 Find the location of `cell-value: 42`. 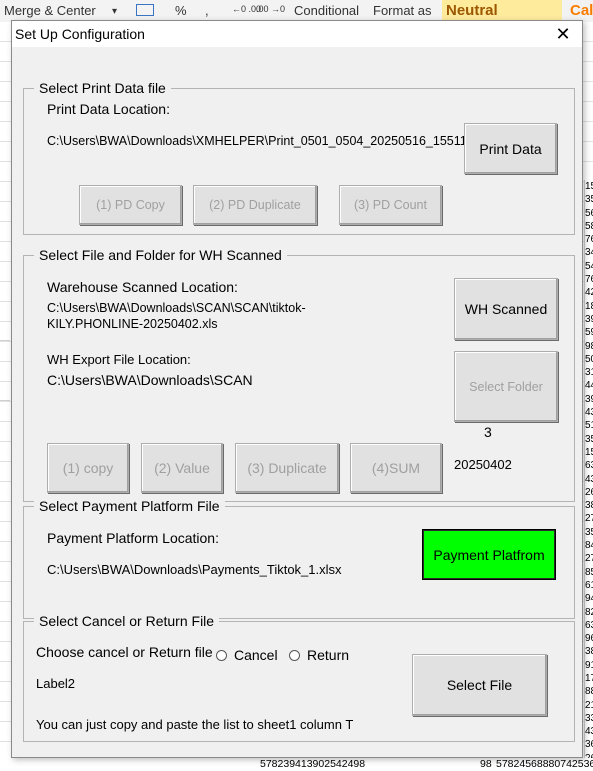

cell-value: 42 is located at coordinates (589, 292).